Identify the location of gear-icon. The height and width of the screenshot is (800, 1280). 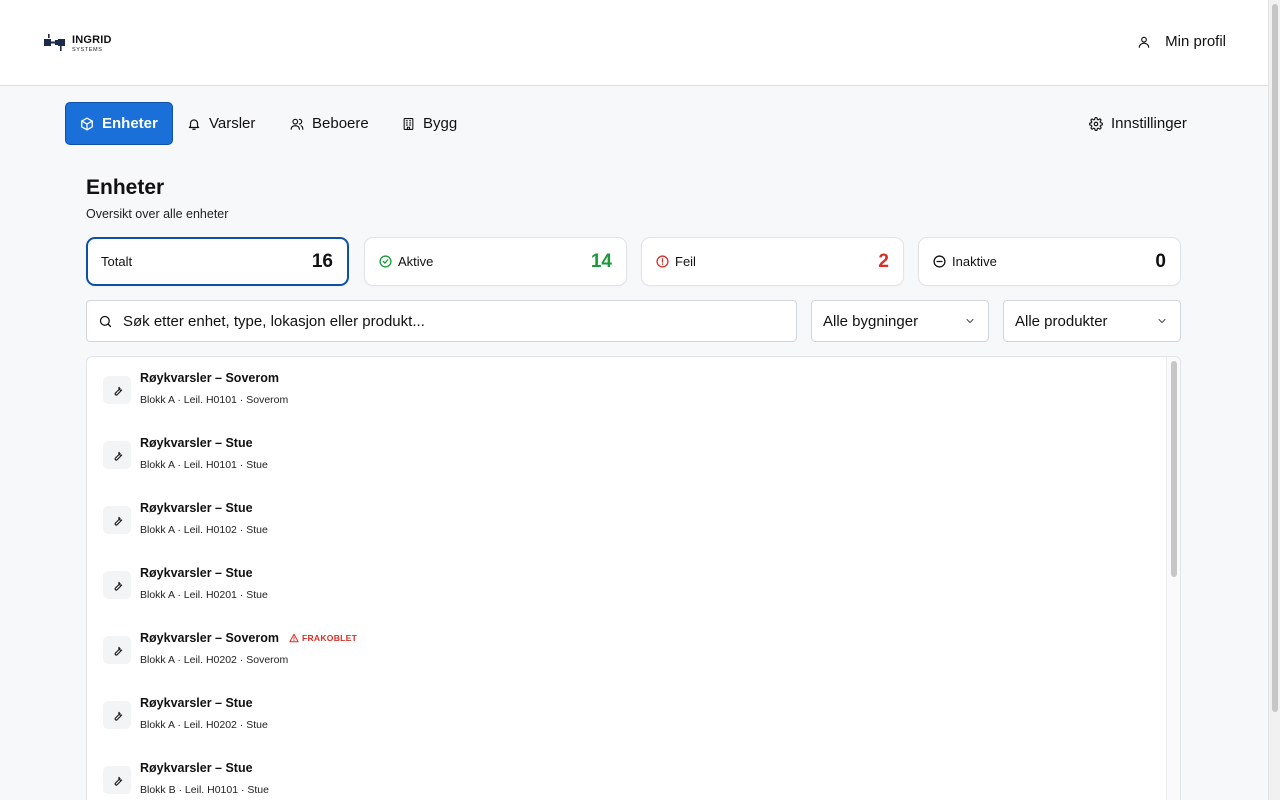
(1096, 123).